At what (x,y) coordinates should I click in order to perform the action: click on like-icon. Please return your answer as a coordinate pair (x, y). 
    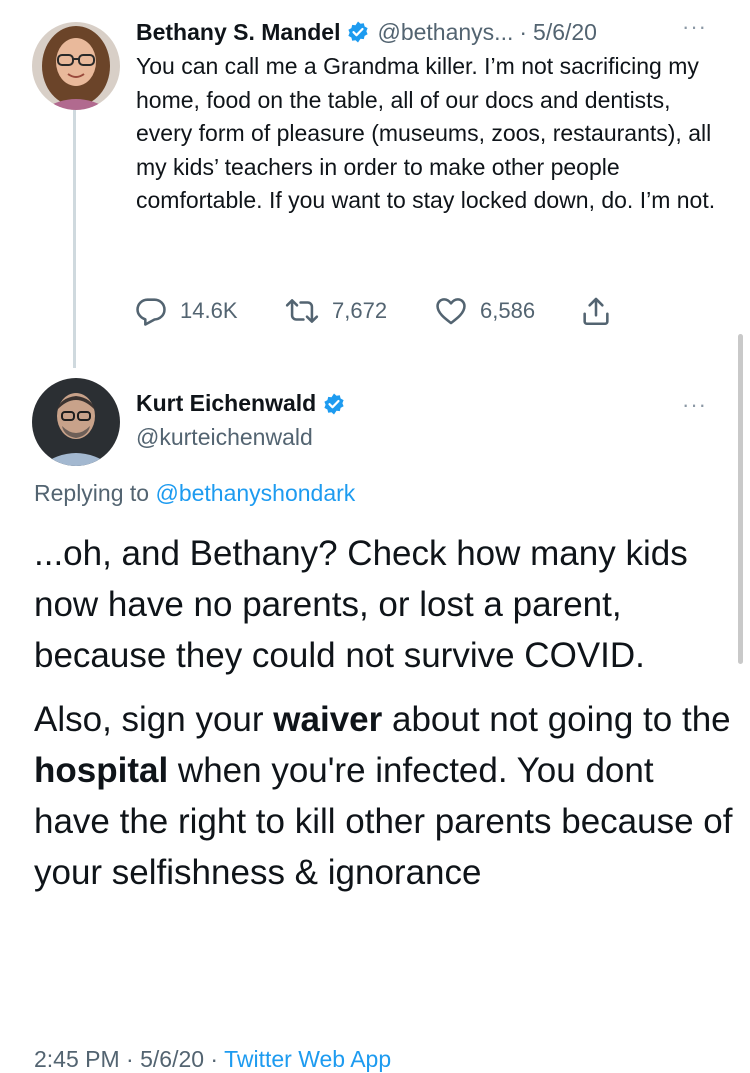
    Looking at the image, I should click on (451, 311).